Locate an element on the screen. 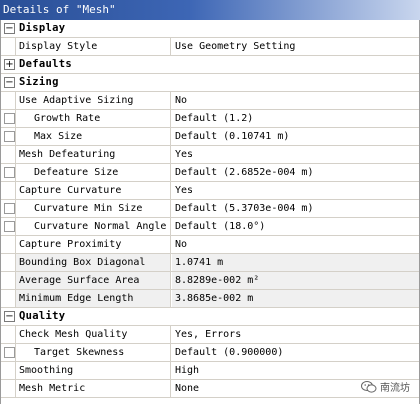 This screenshot has width=420, height=404. property-name: Curvature Normal Angle is located at coordinates (93, 226).